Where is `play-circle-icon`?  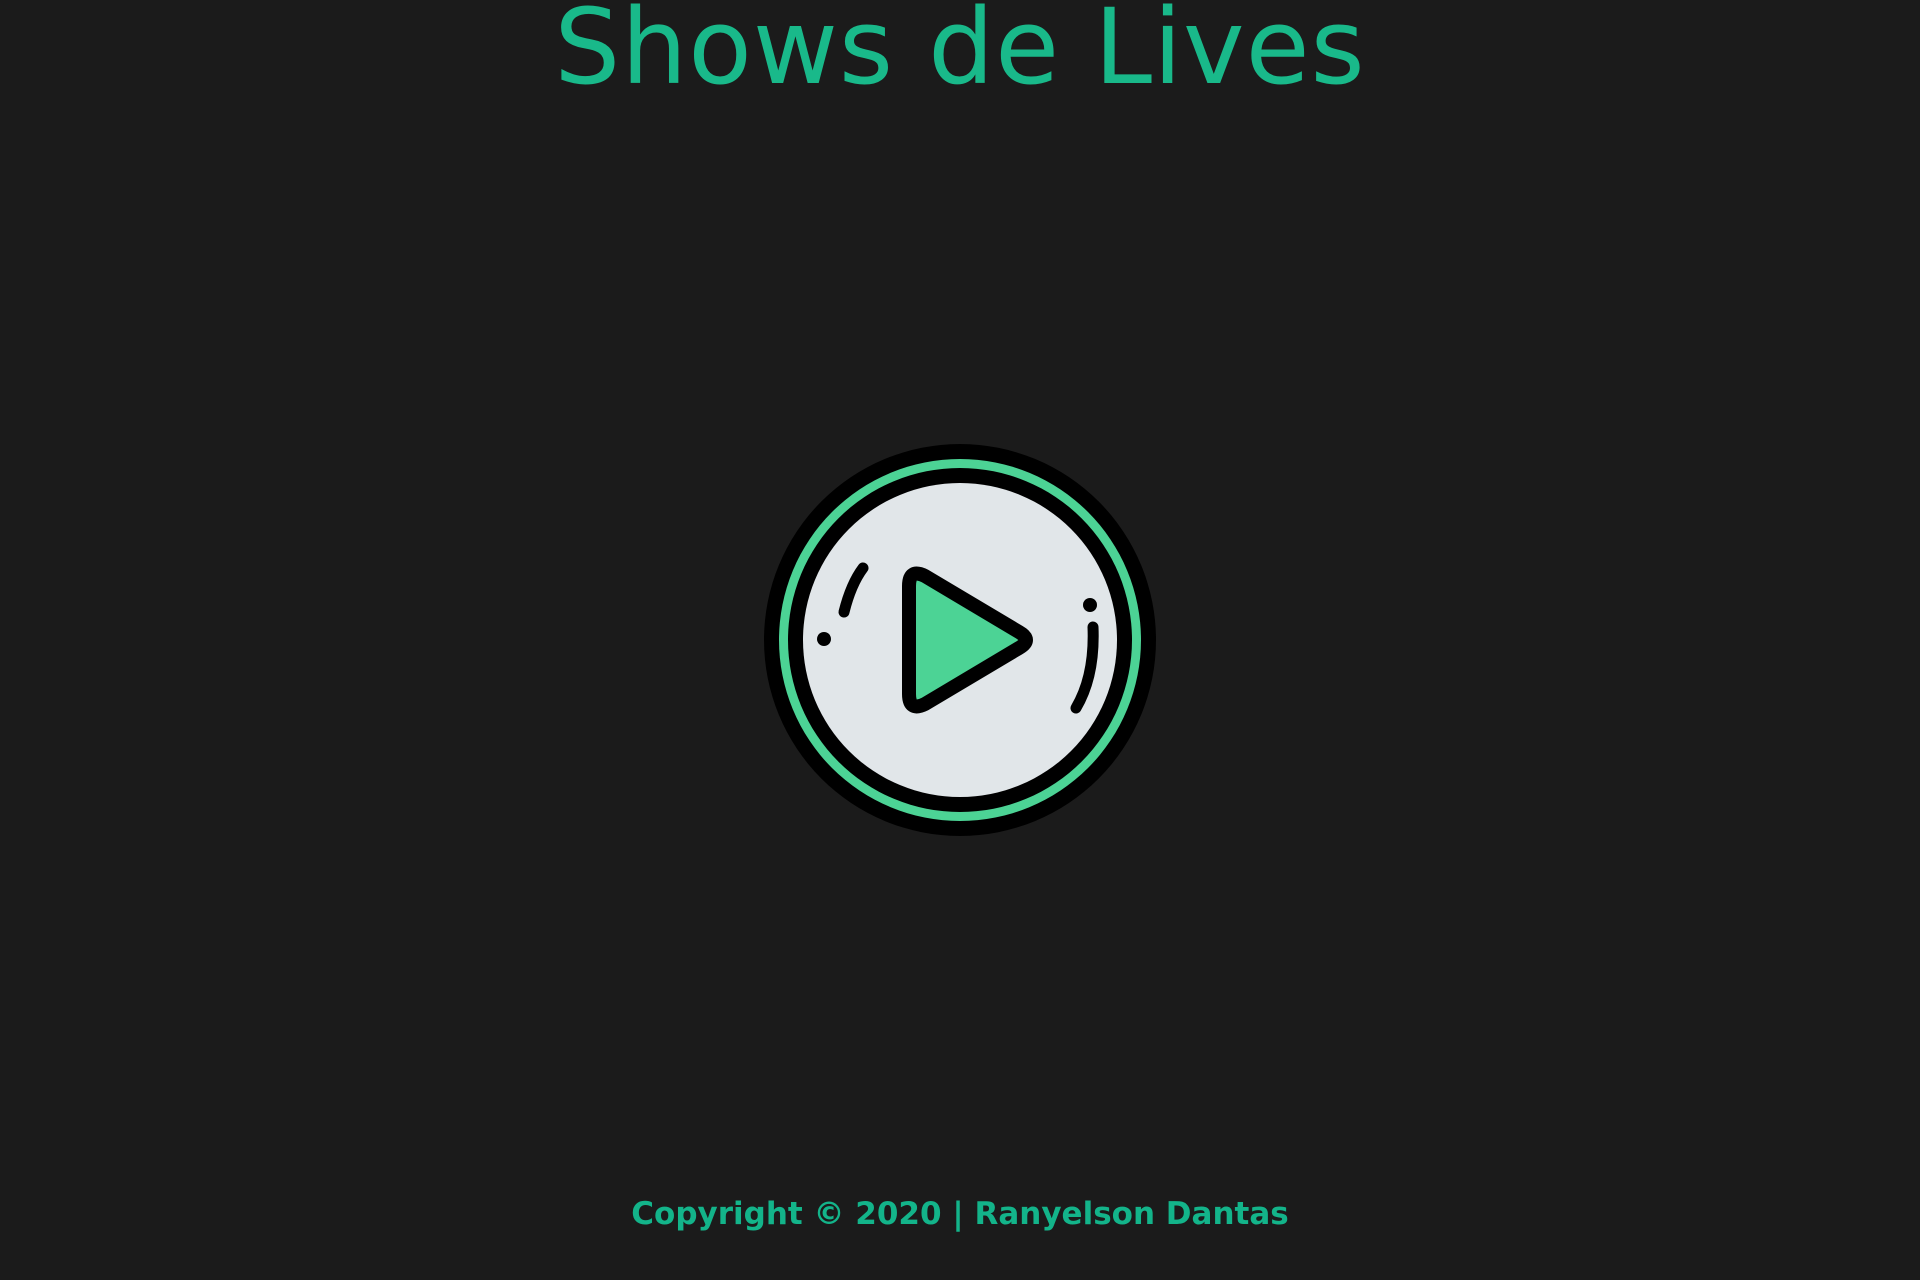 play-circle-icon is located at coordinates (960, 640).